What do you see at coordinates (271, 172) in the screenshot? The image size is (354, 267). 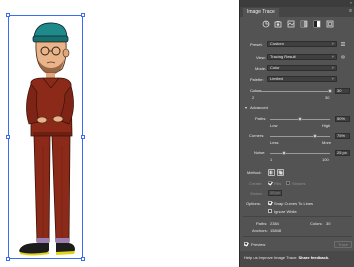 I see `method-abutting-button` at bounding box center [271, 172].